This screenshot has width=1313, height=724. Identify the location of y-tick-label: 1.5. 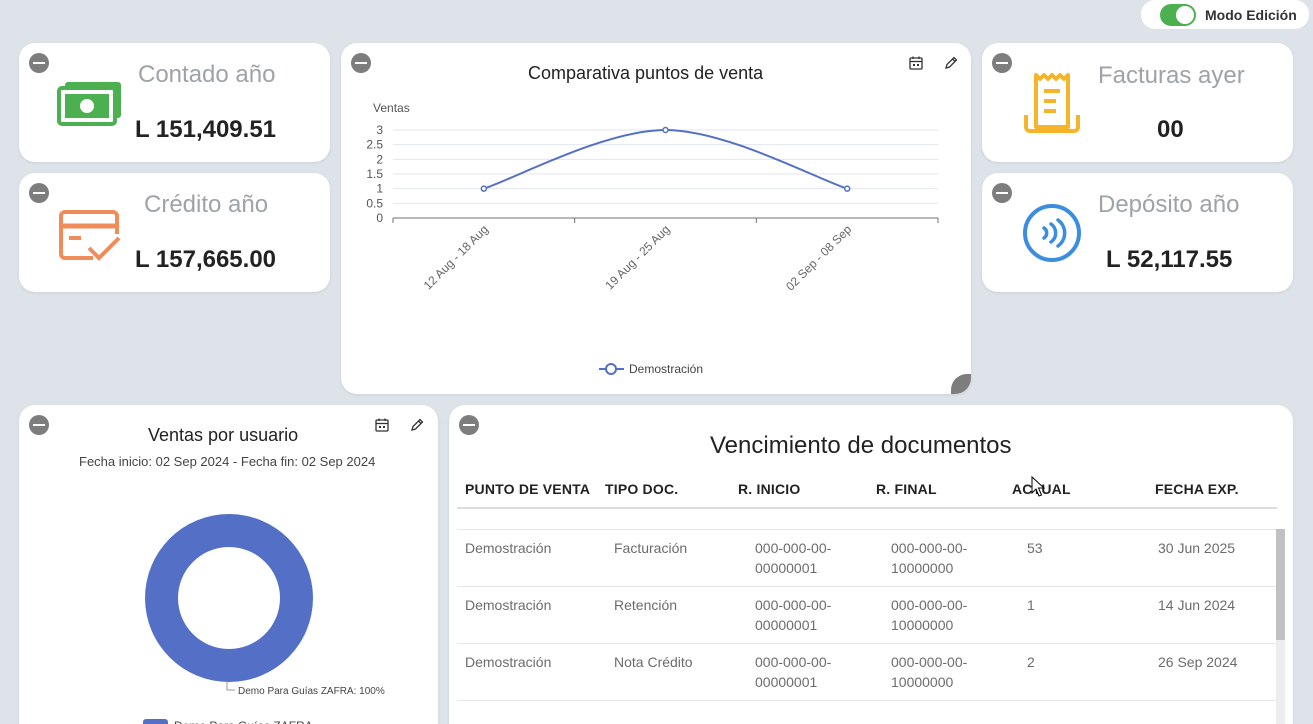
(374, 174).